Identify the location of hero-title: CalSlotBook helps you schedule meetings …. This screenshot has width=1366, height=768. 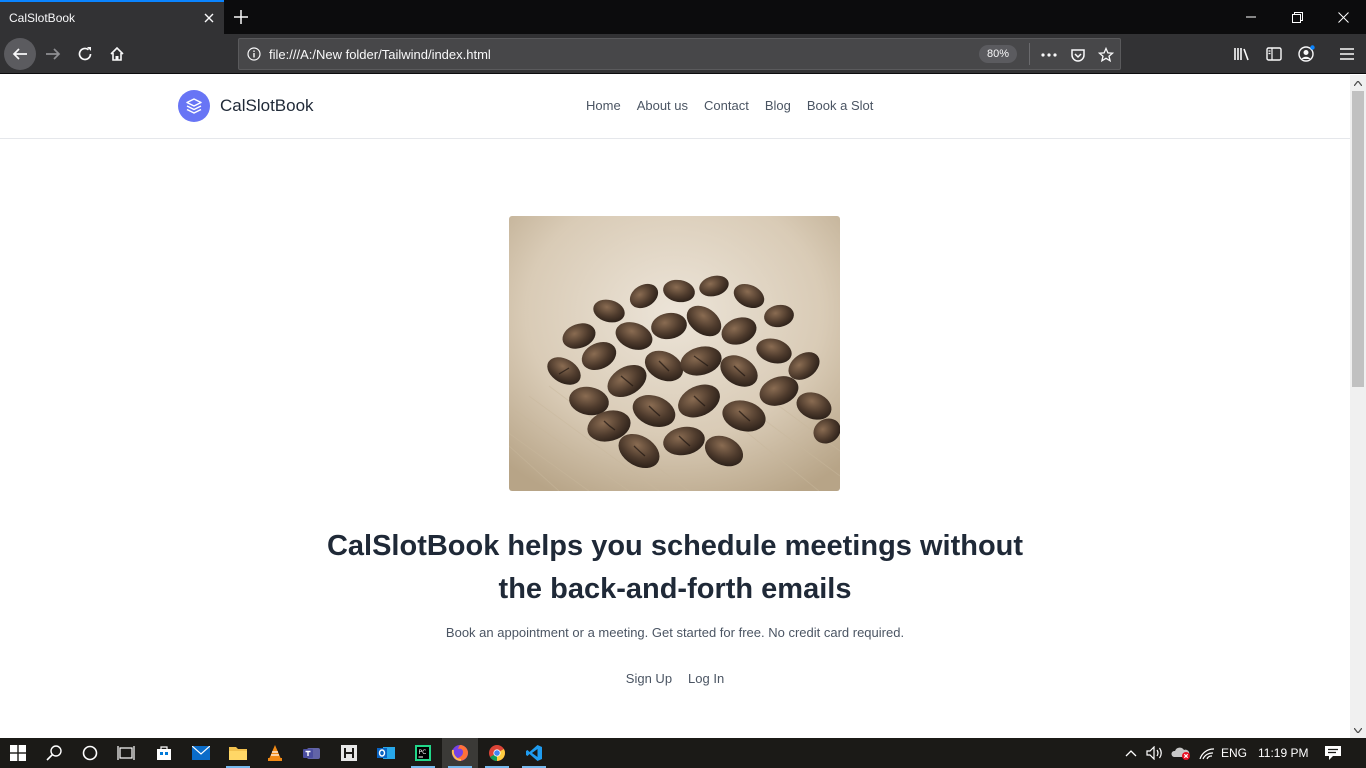
(675, 567).